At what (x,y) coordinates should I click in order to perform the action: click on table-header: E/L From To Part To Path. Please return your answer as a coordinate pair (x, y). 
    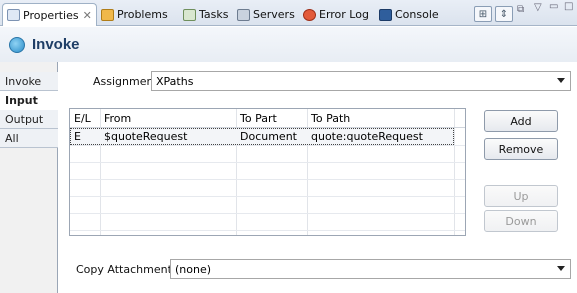
    Looking at the image, I should click on (267, 118).